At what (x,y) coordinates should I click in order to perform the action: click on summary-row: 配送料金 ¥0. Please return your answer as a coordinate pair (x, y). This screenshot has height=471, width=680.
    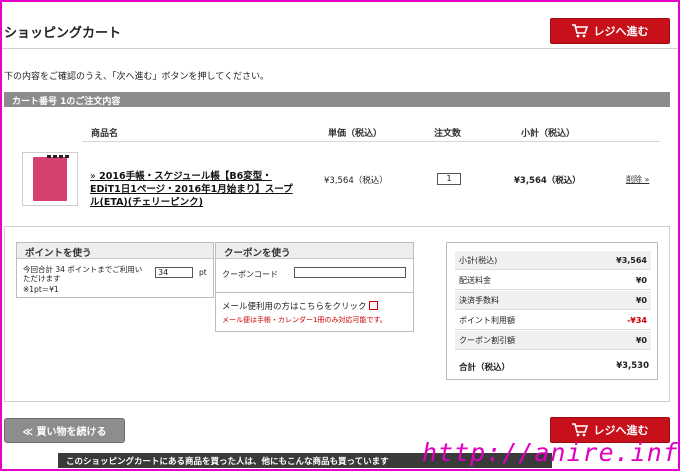
    Looking at the image, I should click on (553, 280).